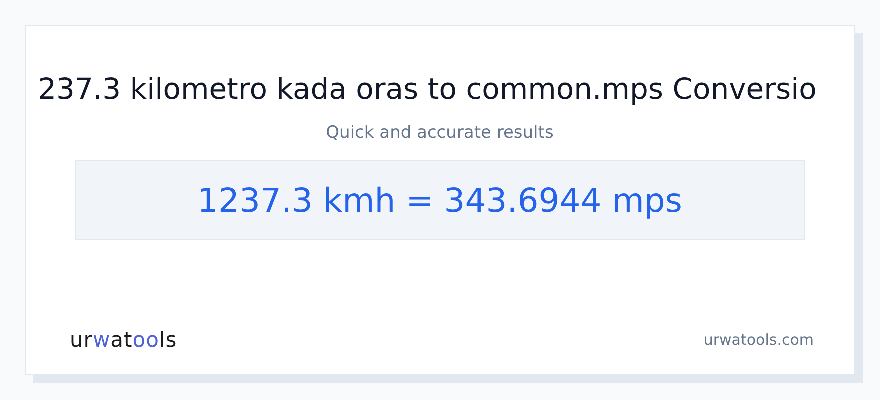 The image size is (880, 400). Describe the element at coordinates (124, 340) in the screenshot. I see `logo: urwatools` at that location.